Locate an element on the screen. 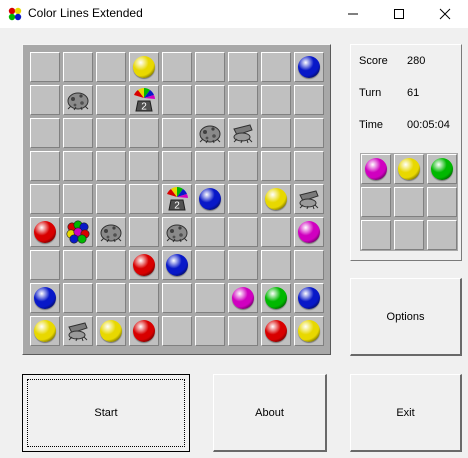 This screenshot has height=458, width=468. minimize-control is located at coordinates (353, 14).